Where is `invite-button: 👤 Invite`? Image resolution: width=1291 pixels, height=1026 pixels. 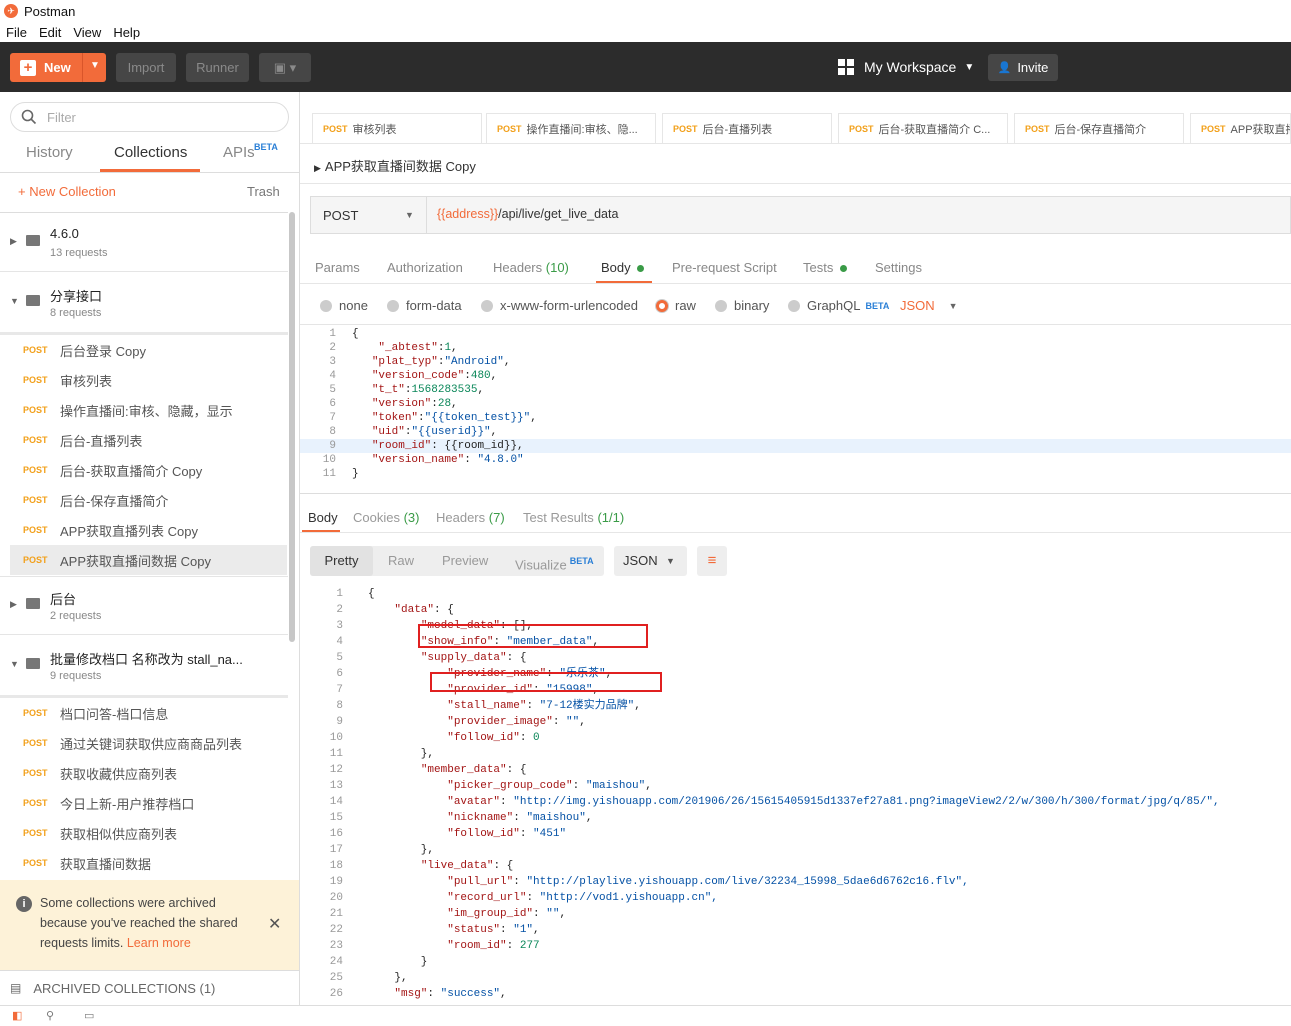 invite-button: 👤 Invite is located at coordinates (1023, 67).